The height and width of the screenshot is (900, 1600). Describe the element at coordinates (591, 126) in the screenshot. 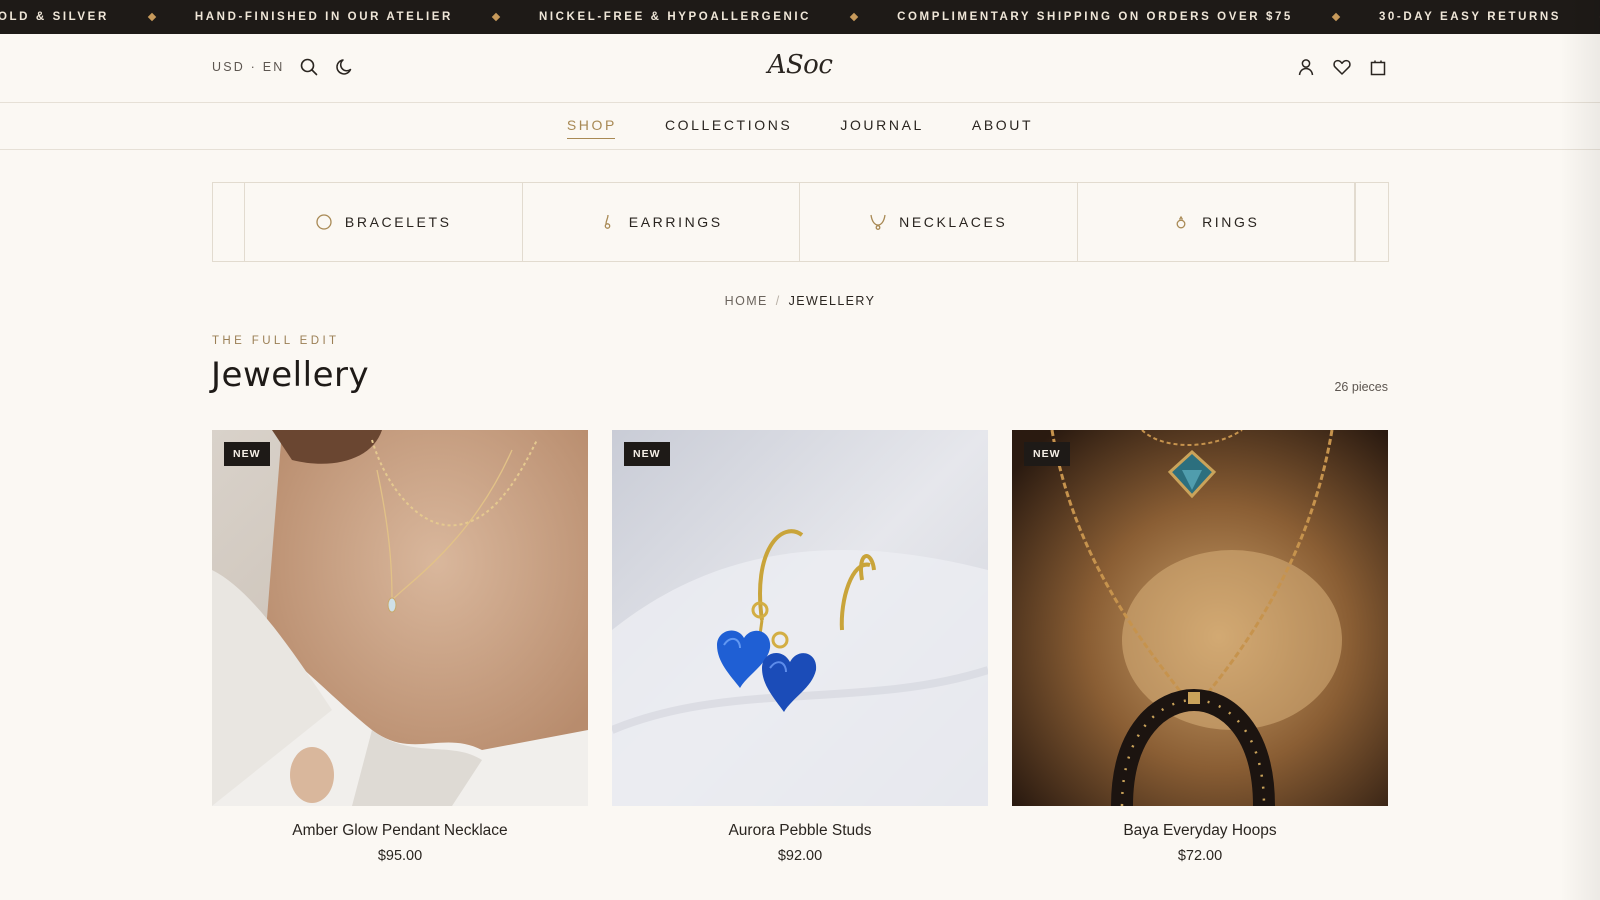

I see `nav-item-shop: SHOP` at that location.